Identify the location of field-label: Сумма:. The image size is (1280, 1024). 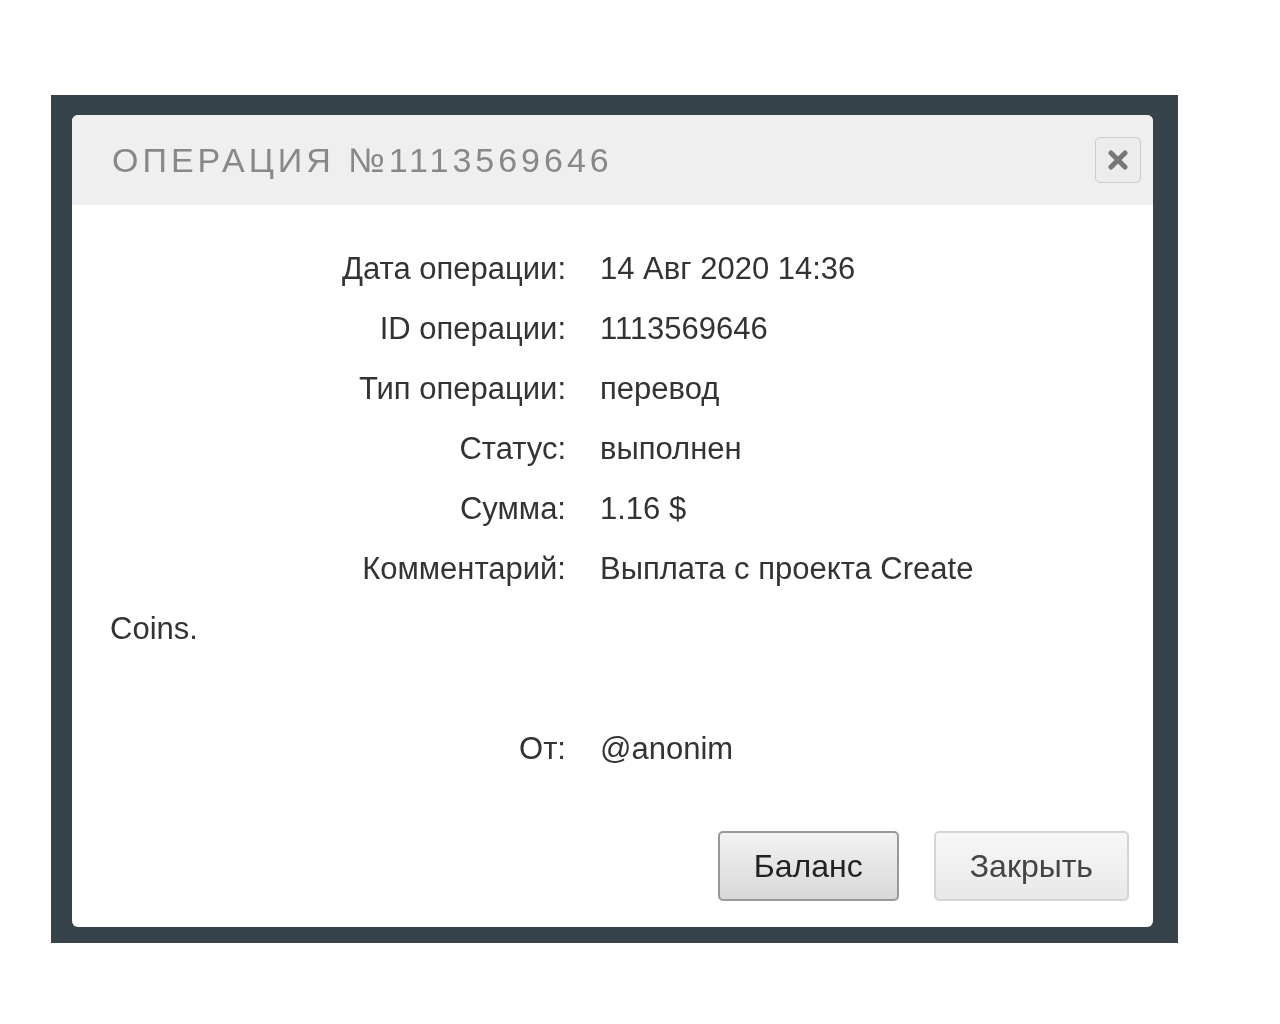
(512, 509).